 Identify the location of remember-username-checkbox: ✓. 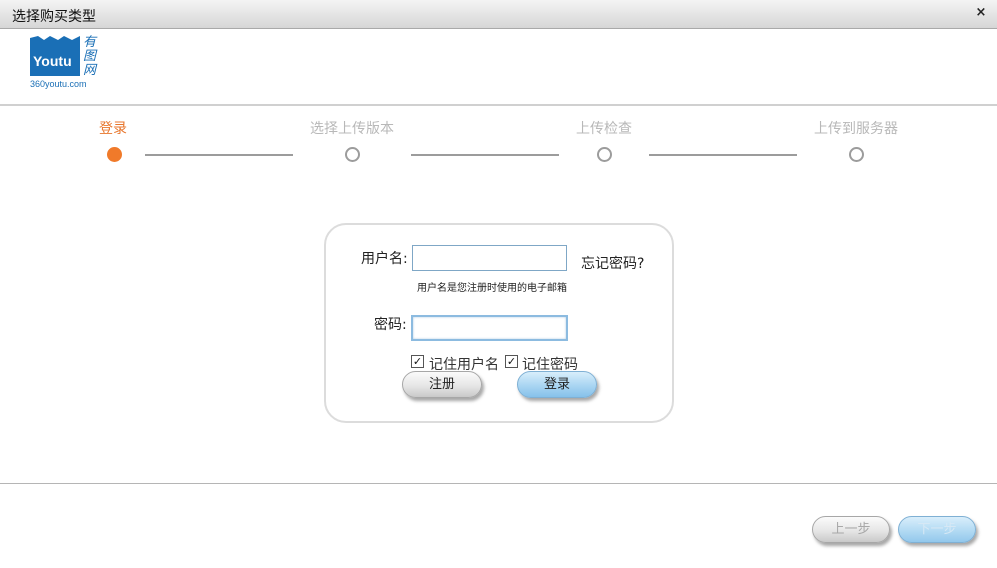
(417, 361).